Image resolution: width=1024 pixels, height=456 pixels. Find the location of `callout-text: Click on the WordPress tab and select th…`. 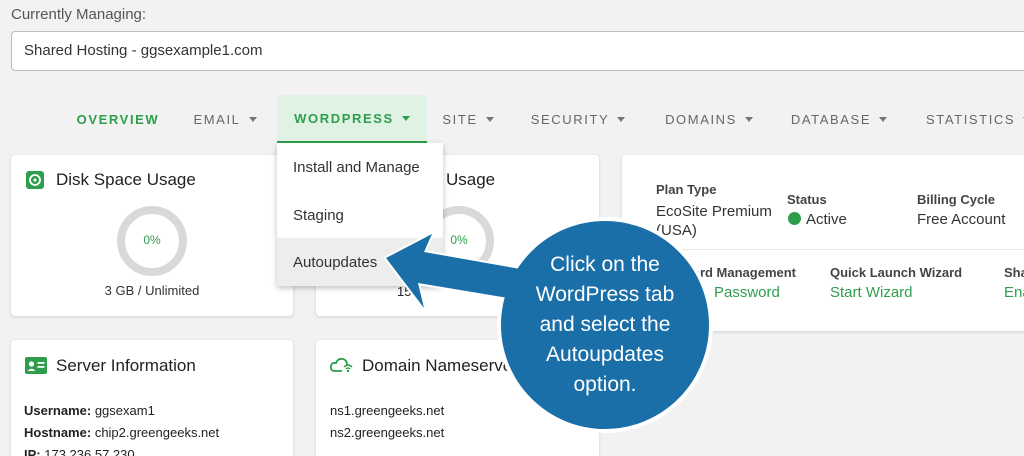

callout-text: Click on the WordPress tab and select th… is located at coordinates (605, 325).